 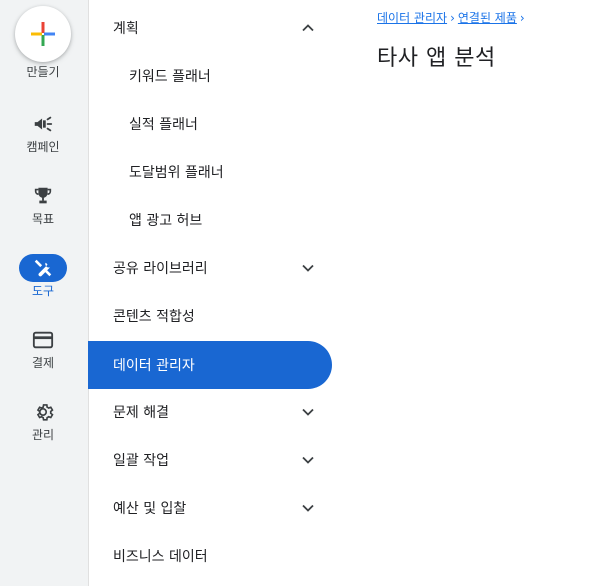 What do you see at coordinates (43, 363) in the screenshot?
I see `rail-item-label: 결제` at bounding box center [43, 363].